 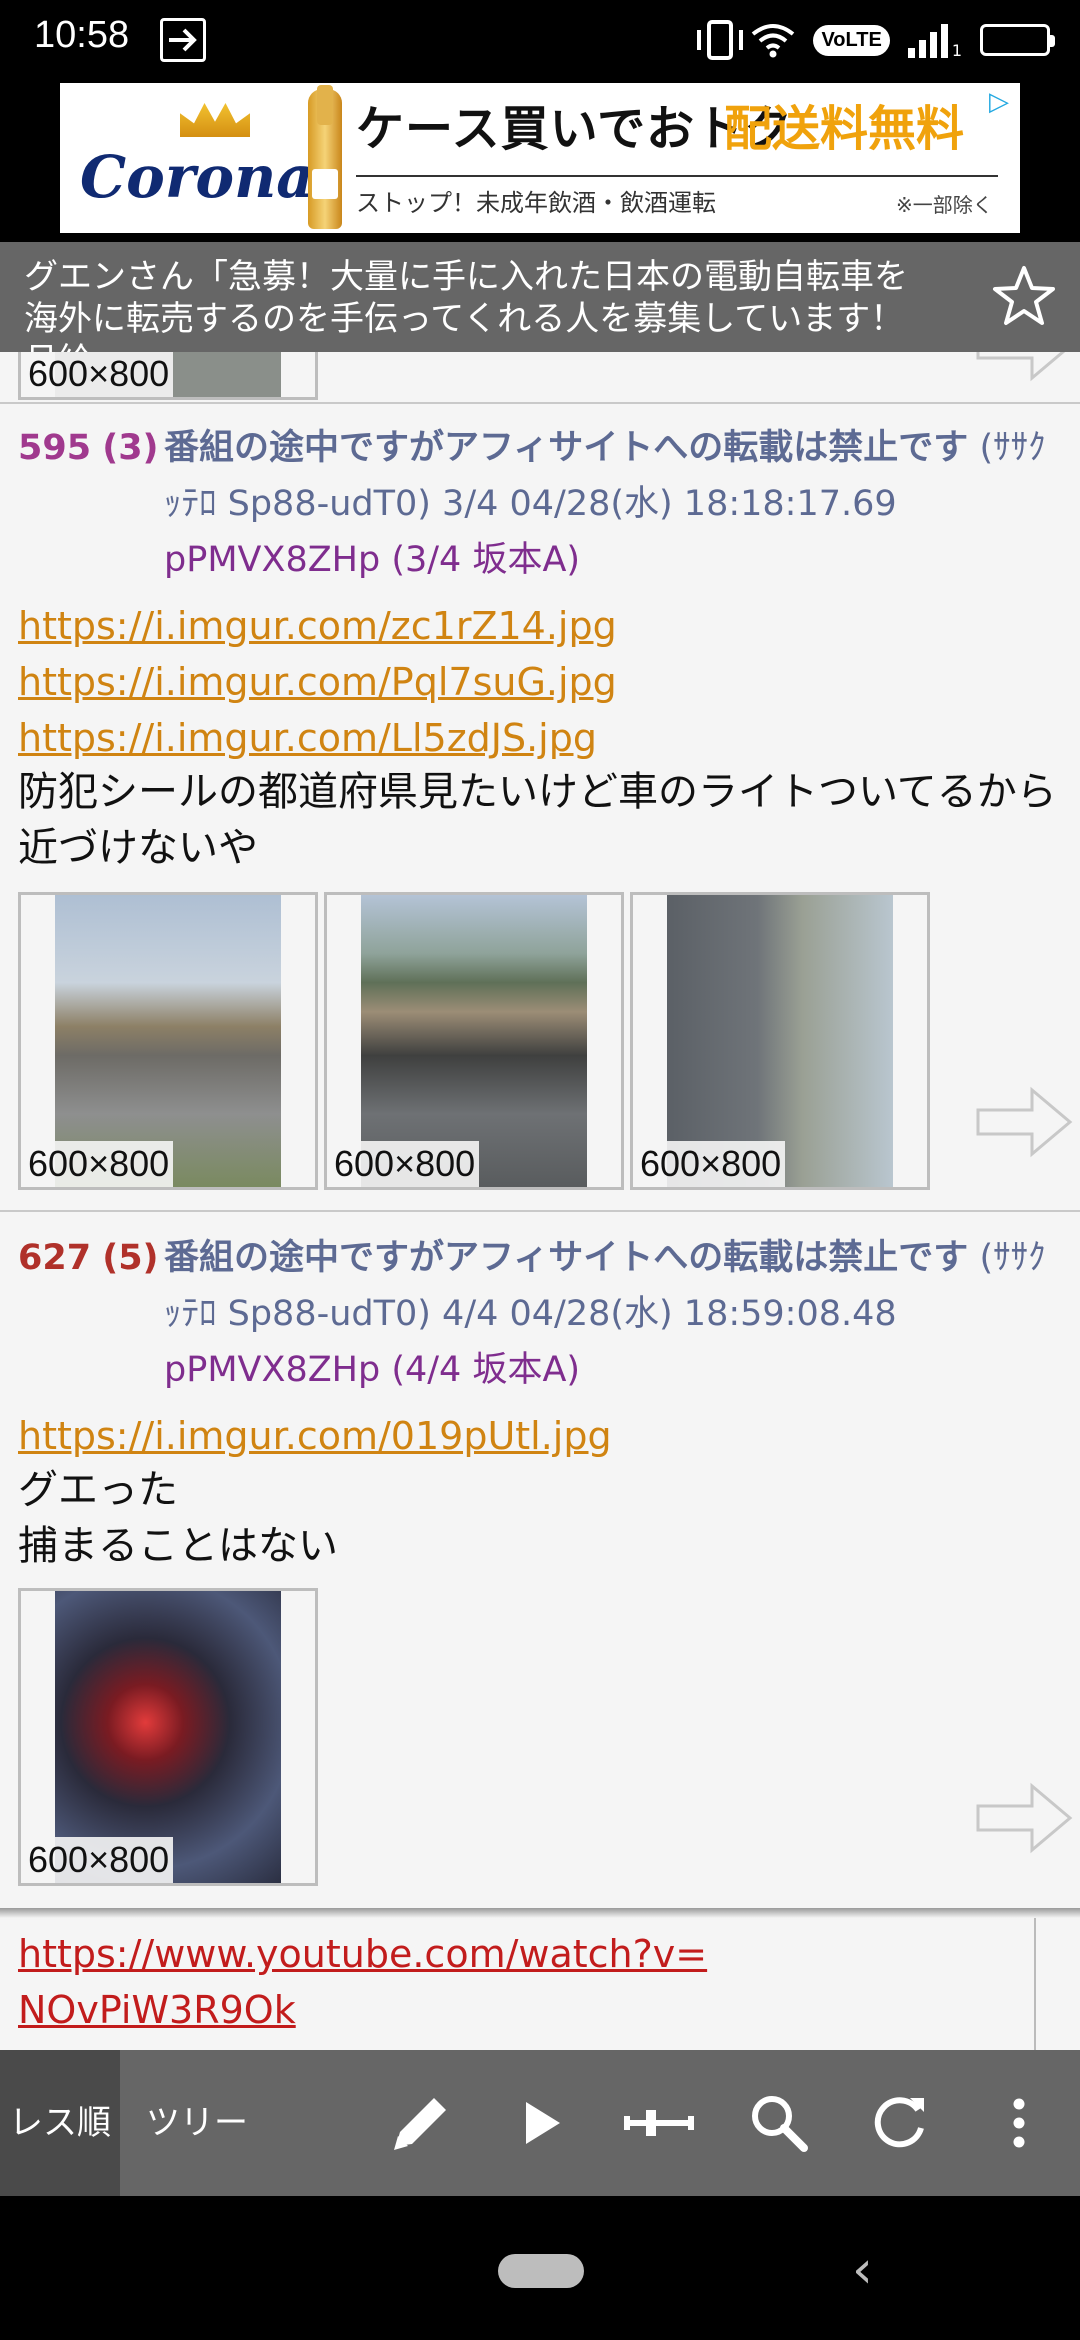 I want to click on battery-icon, so click(x=1017, y=40).